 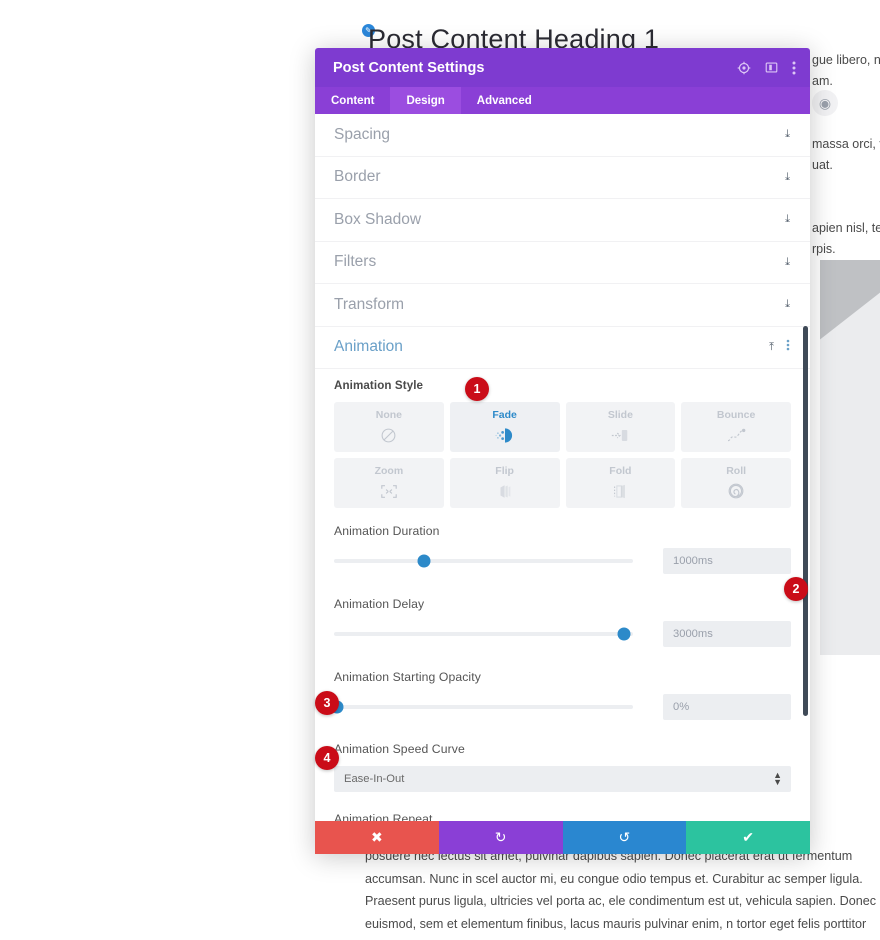 I want to click on bg-text-line: apien nisl, ten, so click(x=846, y=228).